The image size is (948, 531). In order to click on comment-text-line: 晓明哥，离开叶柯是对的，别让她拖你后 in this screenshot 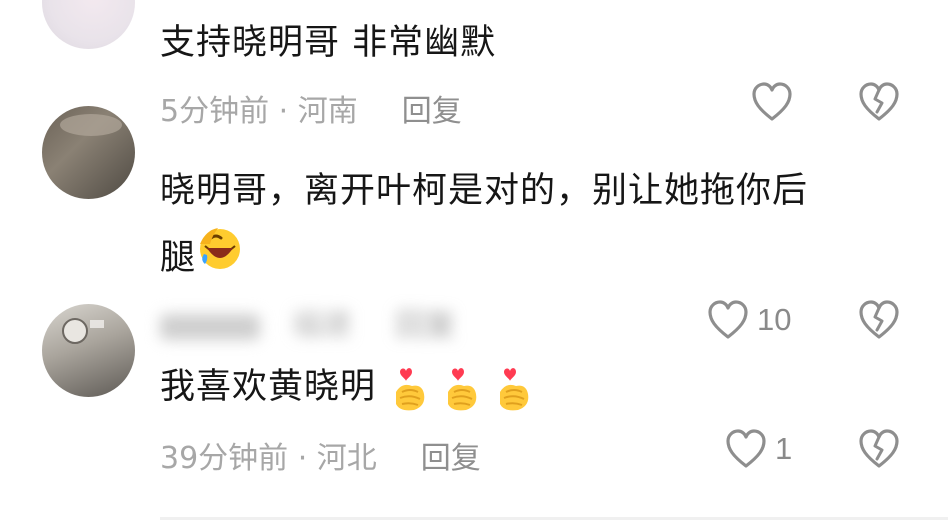, I will do `click(484, 191)`.